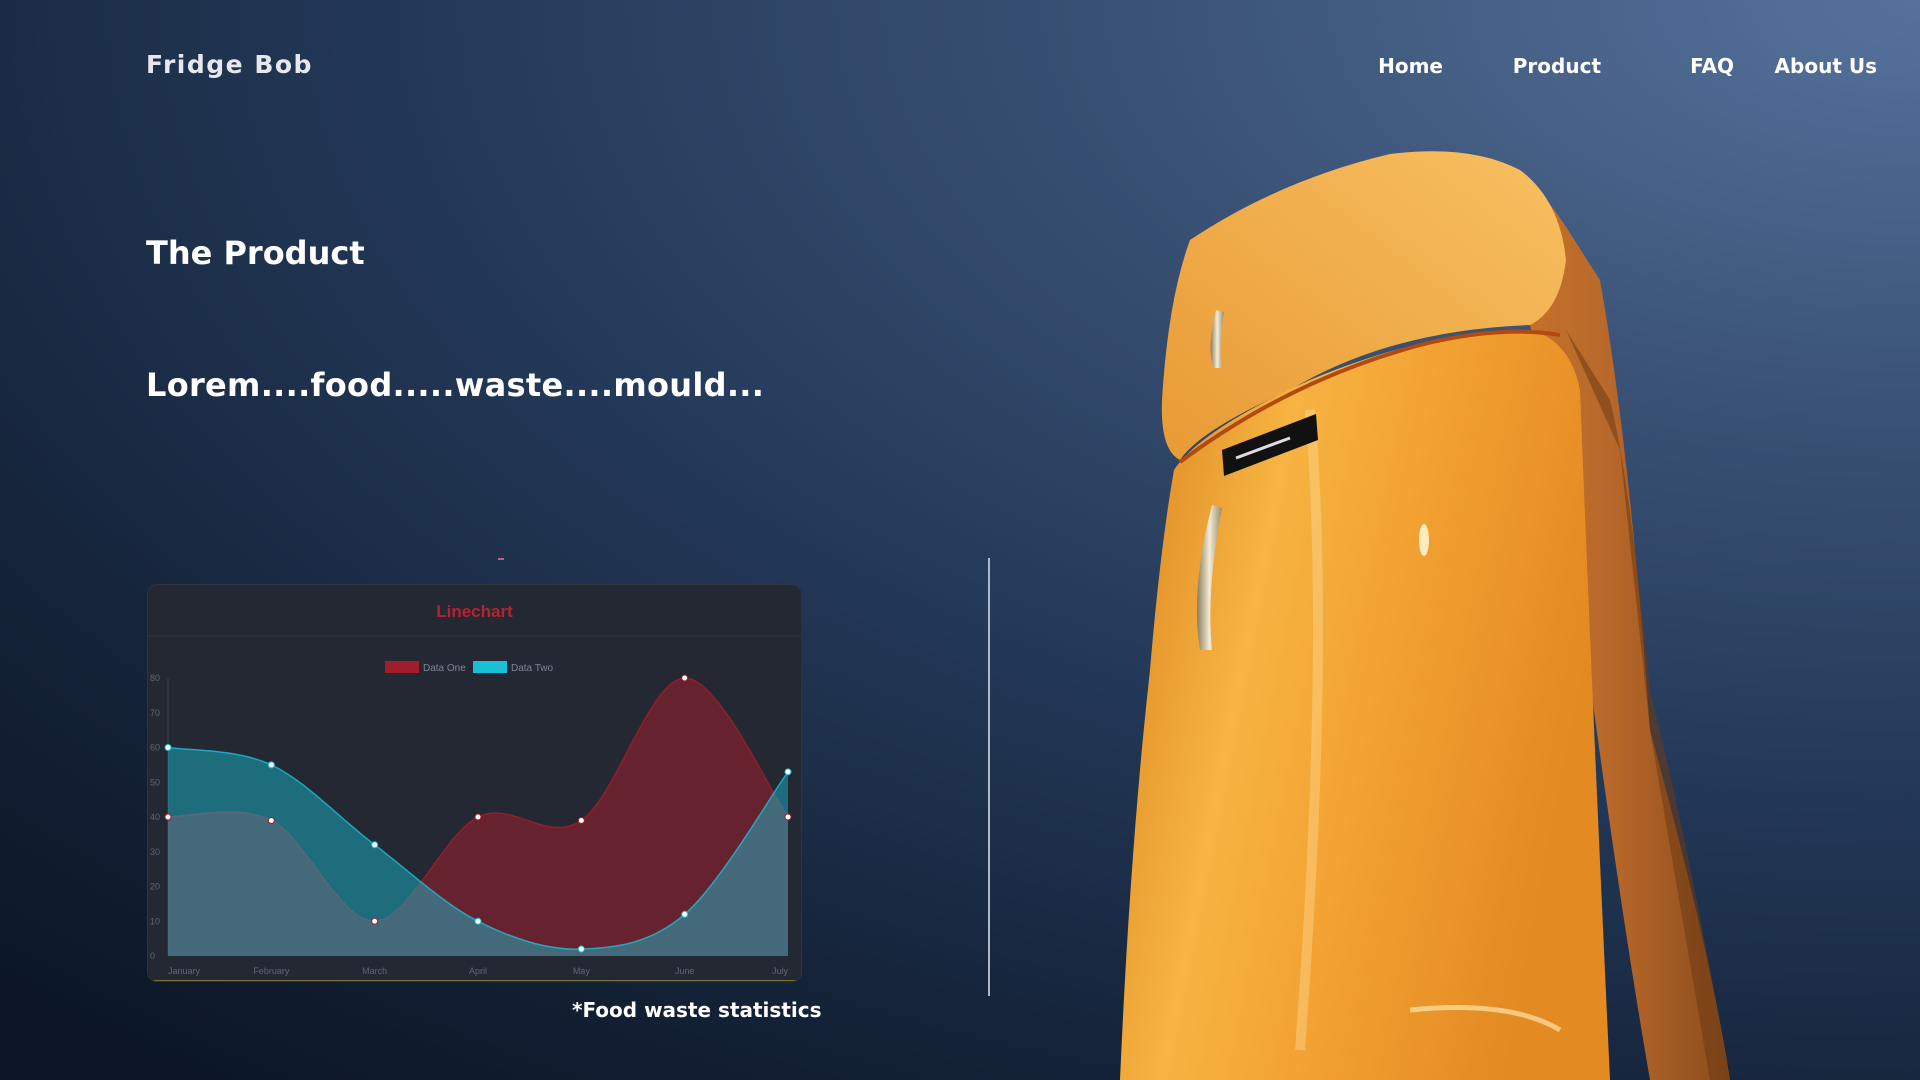 The height and width of the screenshot is (1080, 1920). Describe the element at coordinates (155, 748) in the screenshot. I see `y-tick-label: 60` at that location.